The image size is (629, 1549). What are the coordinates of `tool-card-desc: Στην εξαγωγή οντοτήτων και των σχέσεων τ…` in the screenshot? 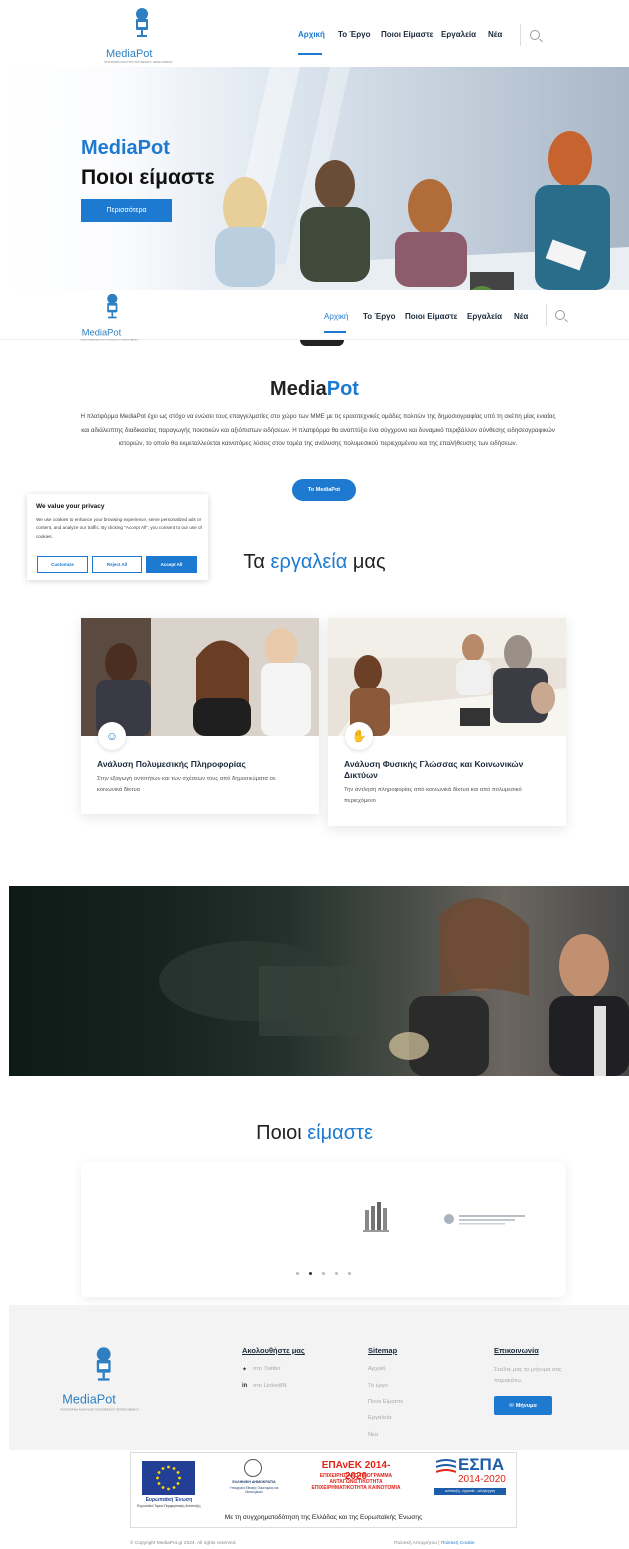 It's located at (186, 784).